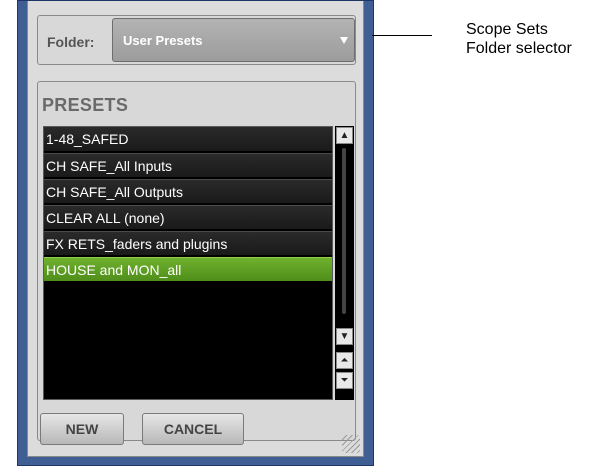  What do you see at coordinates (188, 139) in the screenshot?
I see `list-item: 1-48_SAFED` at bounding box center [188, 139].